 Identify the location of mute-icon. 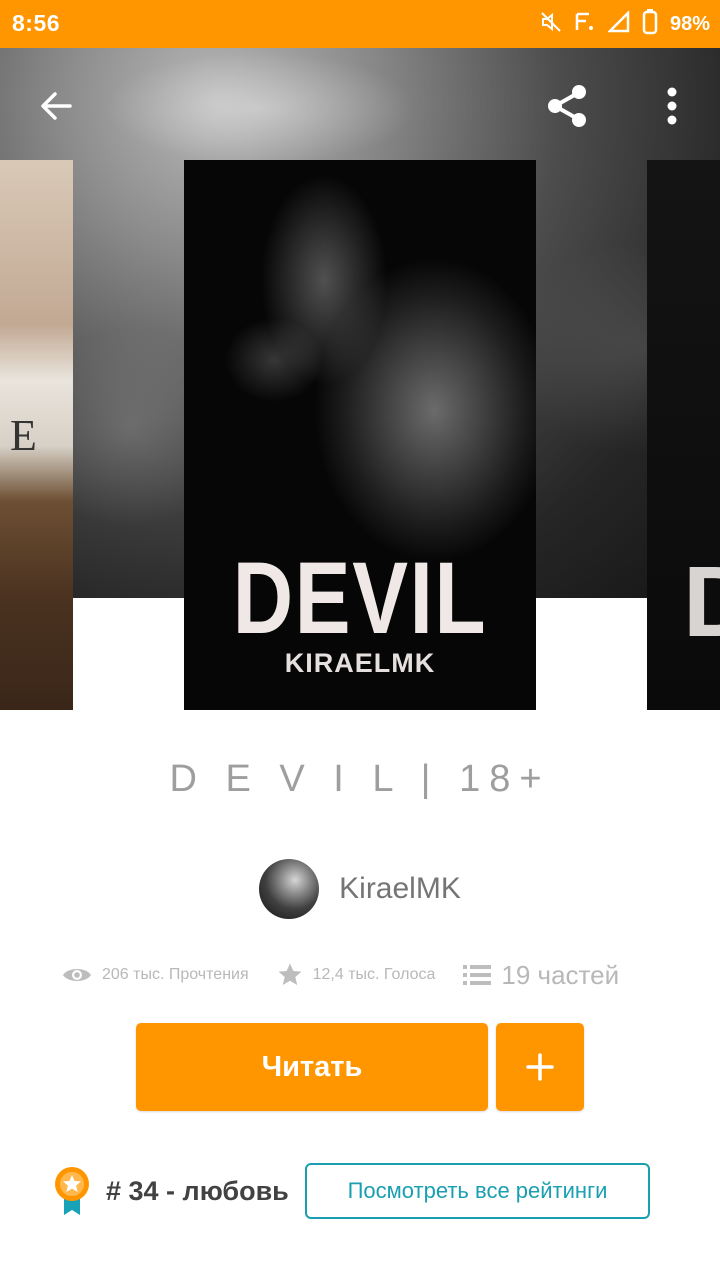
(551, 24).